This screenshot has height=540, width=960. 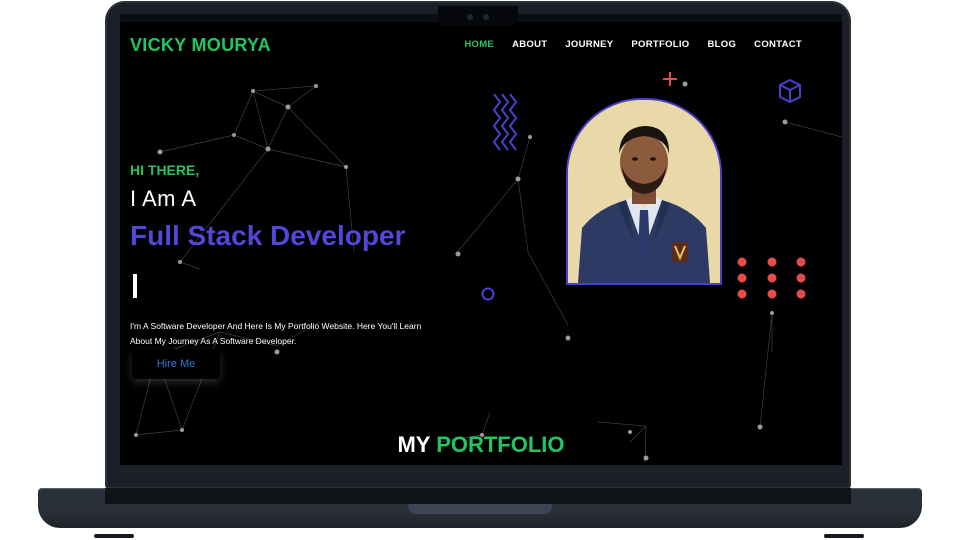 I want to click on camera-sensor, so click(x=486, y=17).